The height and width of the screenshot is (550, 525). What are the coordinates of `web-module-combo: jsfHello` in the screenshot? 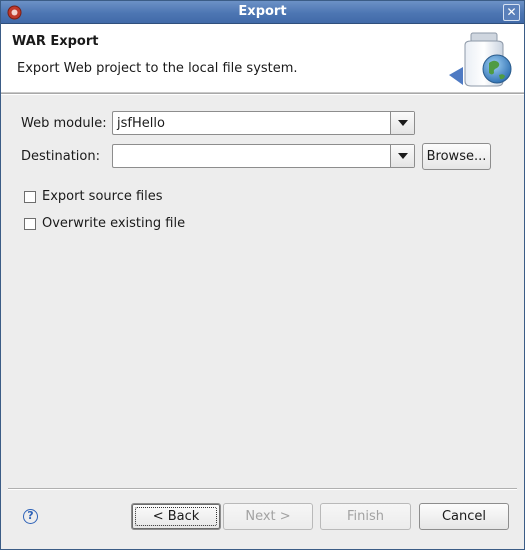 It's located at (263, 123).